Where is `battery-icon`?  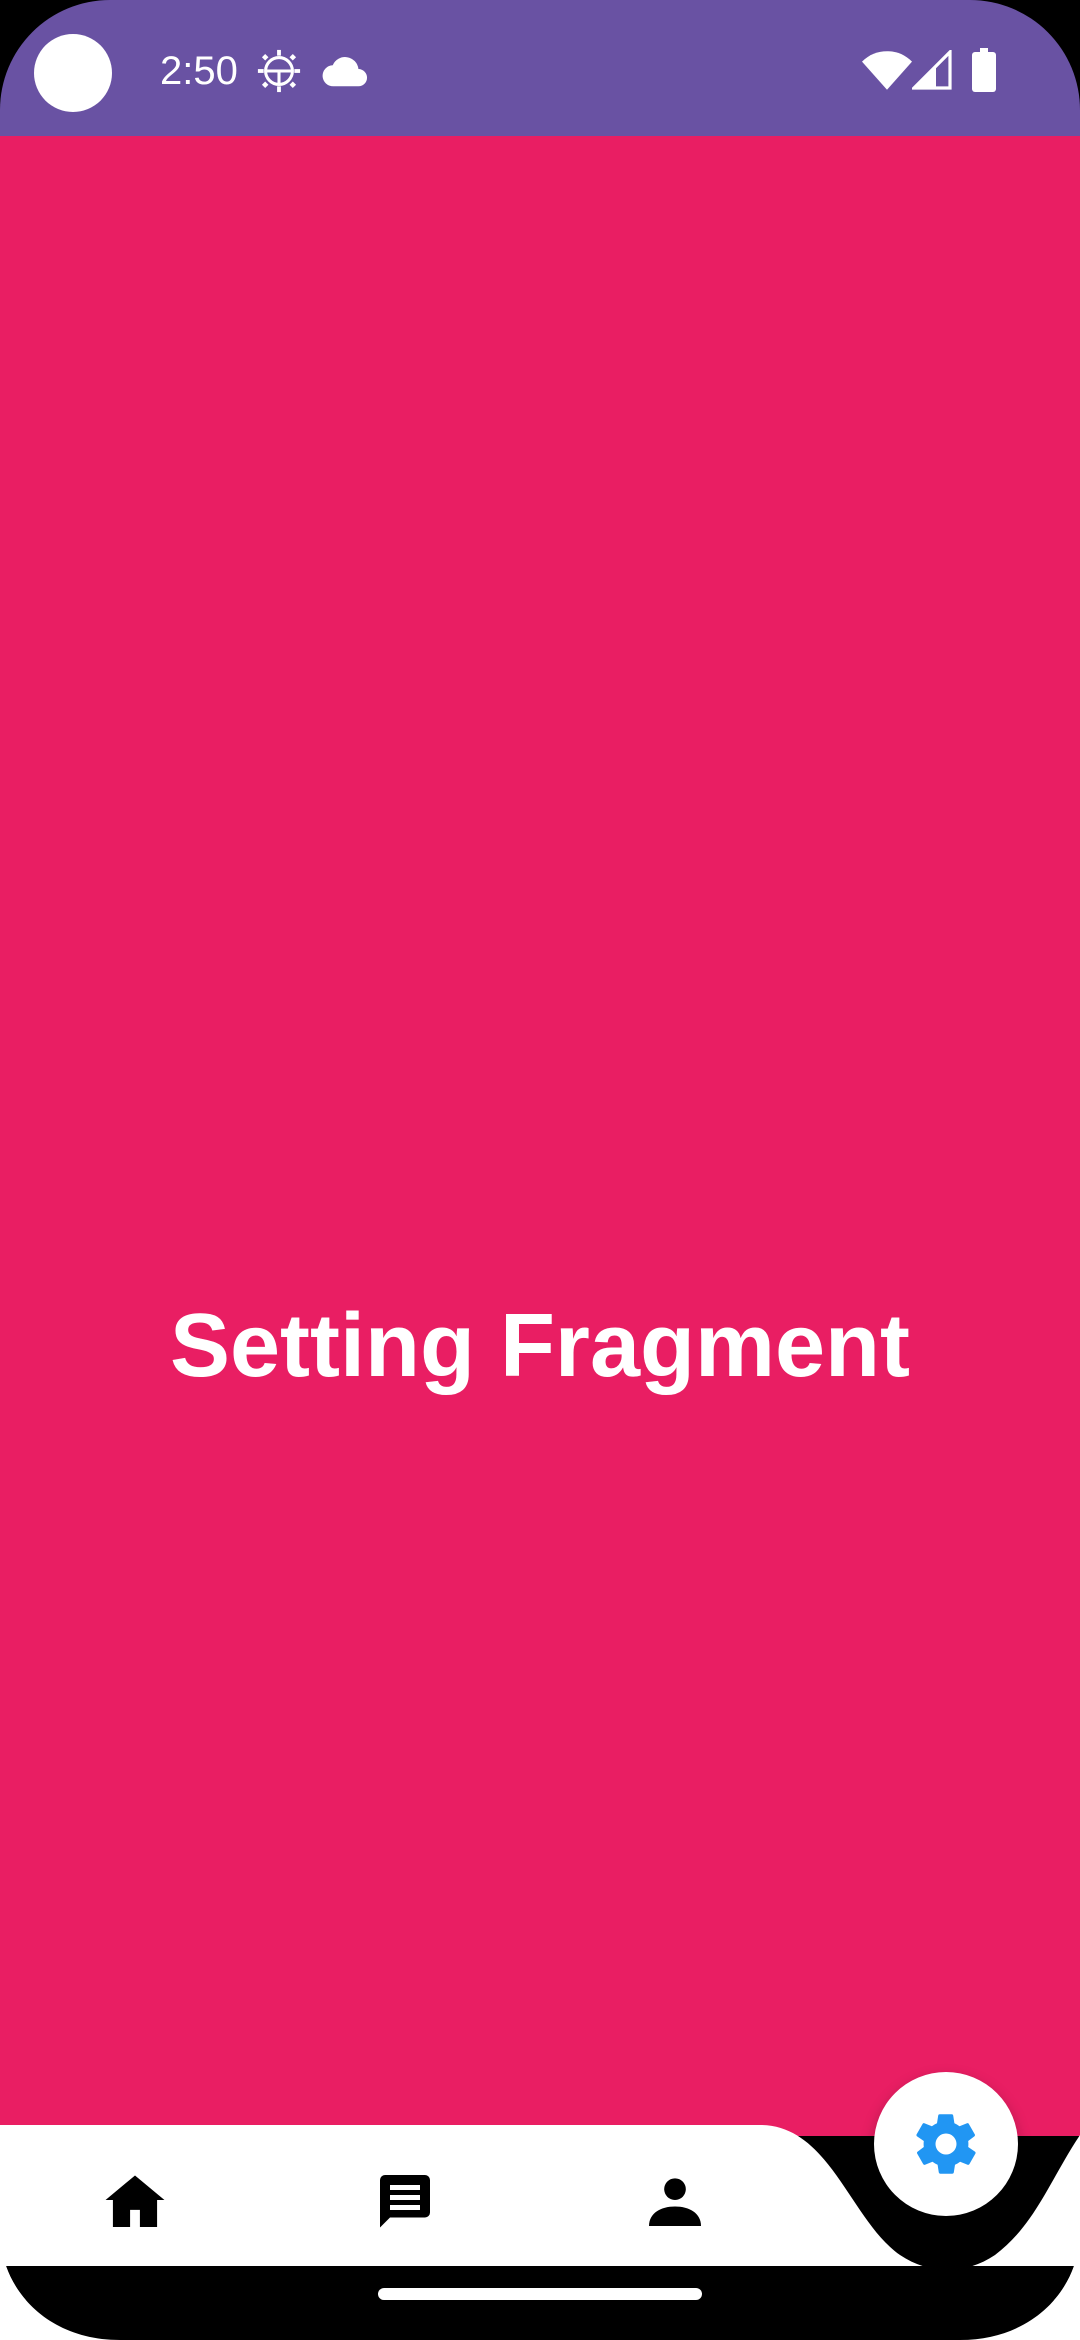
battery-icon is located at coordinates (984, 70).